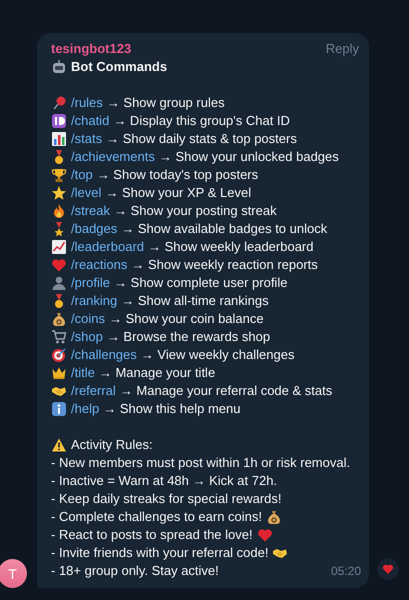  Describe the element at coordinates (113, 157) in the screenshot. I see `command-link: /achievements` at that location.